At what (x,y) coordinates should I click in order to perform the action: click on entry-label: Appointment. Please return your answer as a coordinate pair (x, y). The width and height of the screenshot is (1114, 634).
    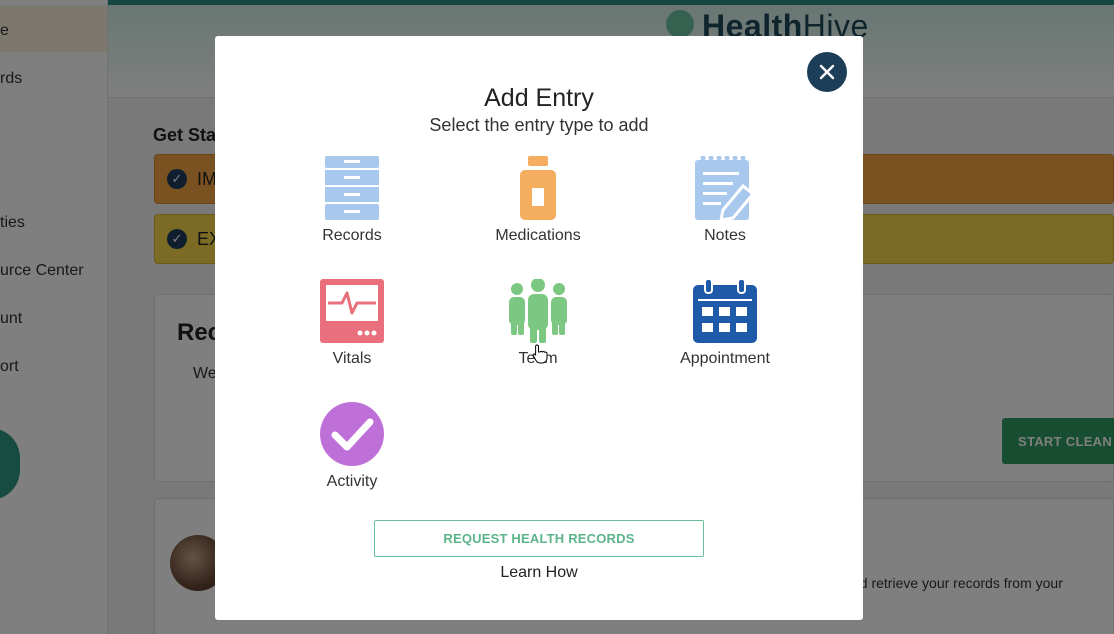
    Looking at the image, I should click on (725, 358).